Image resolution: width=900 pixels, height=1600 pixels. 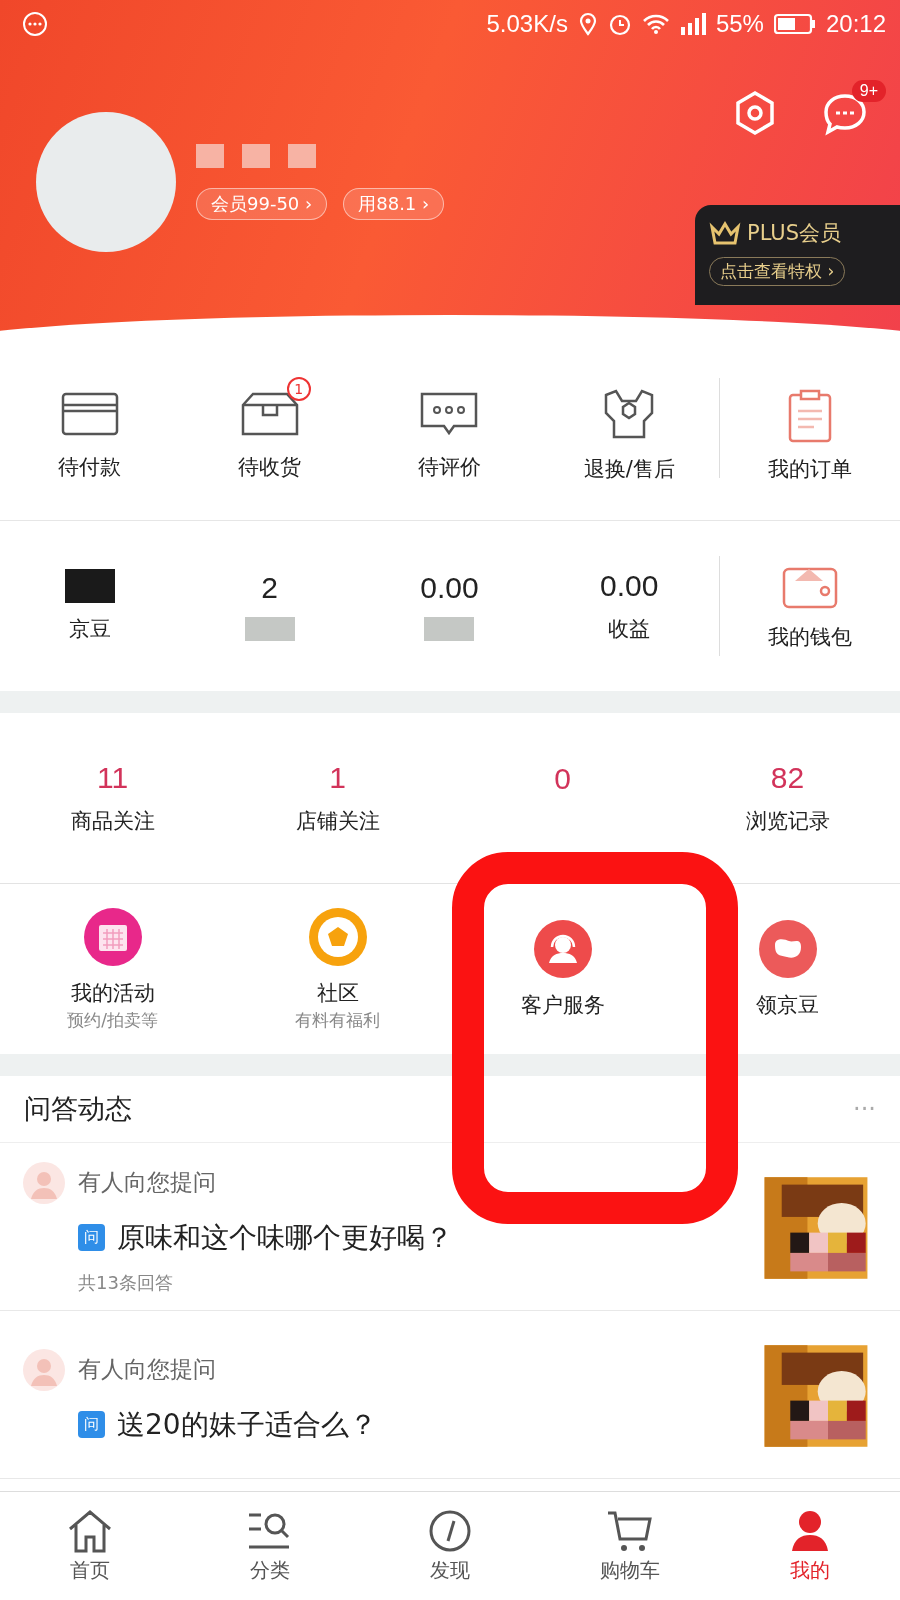 I want to click on question-text: 送20的妹子适合么？, so click(x=247, y=1424).